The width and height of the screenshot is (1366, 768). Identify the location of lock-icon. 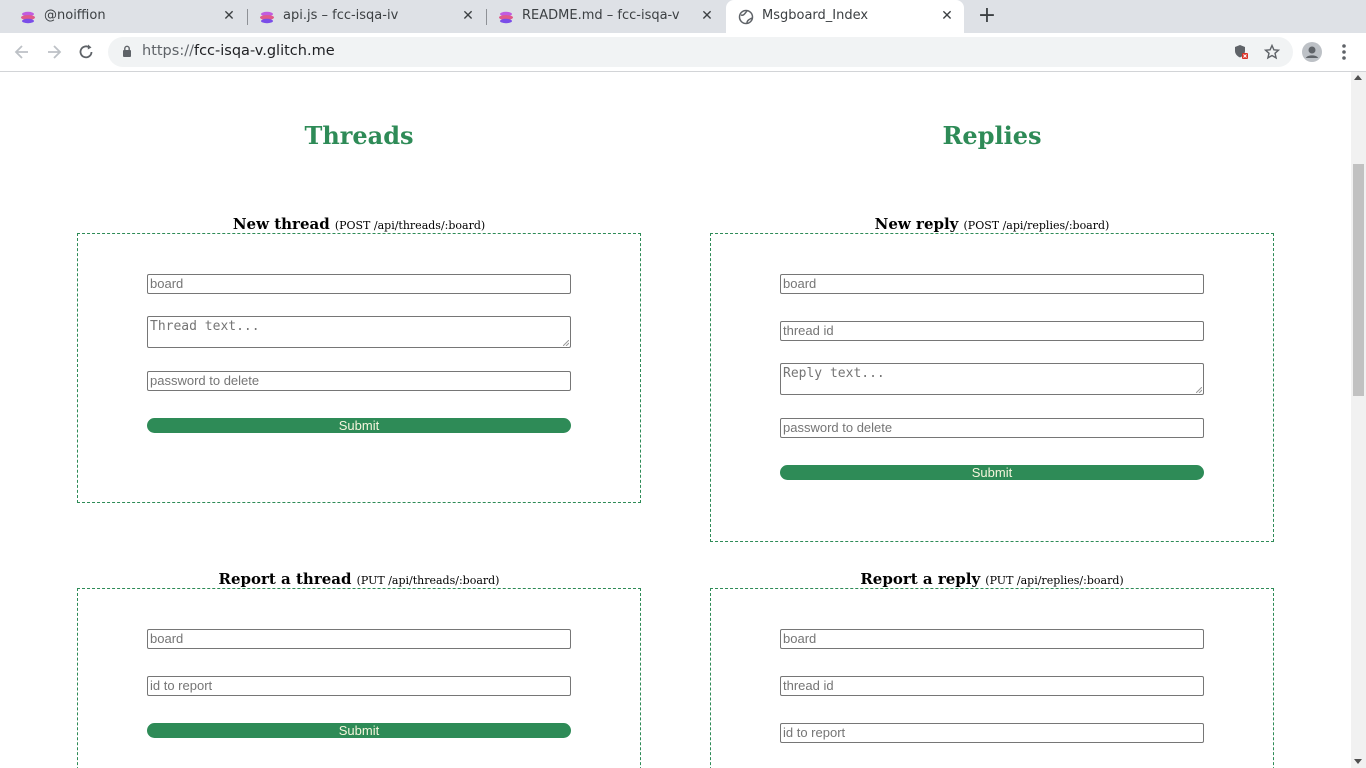
(127, 51).